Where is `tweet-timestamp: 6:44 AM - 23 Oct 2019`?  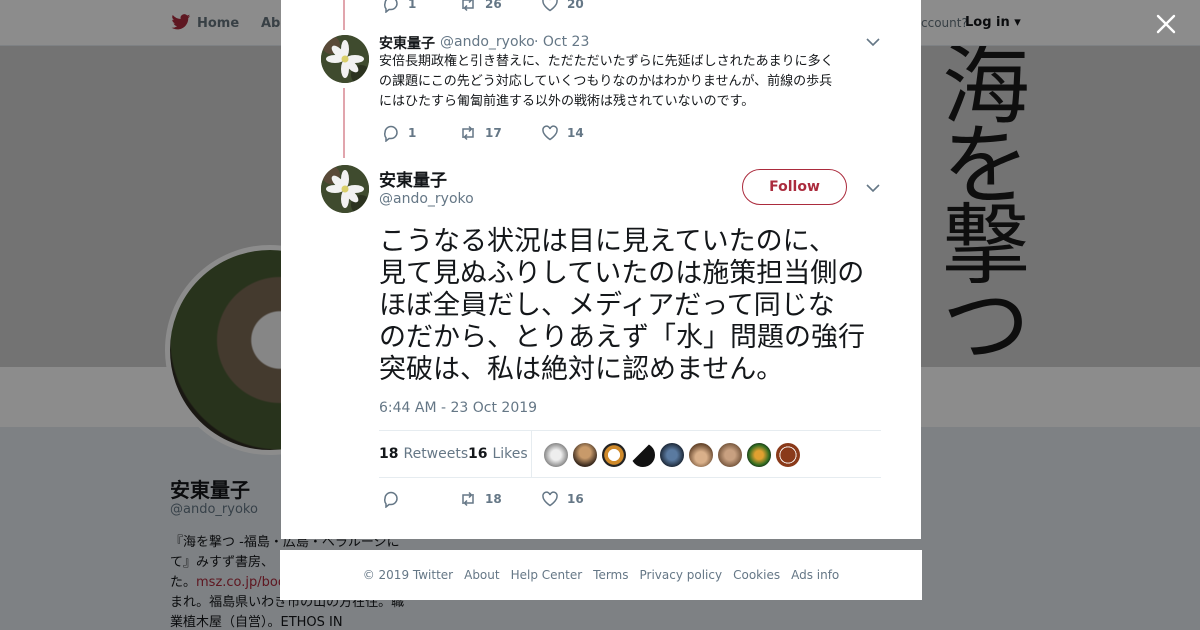 tweet-timestamp: 6:44 AM - 23 Oct 2019 is located at coordinates (458, 408).